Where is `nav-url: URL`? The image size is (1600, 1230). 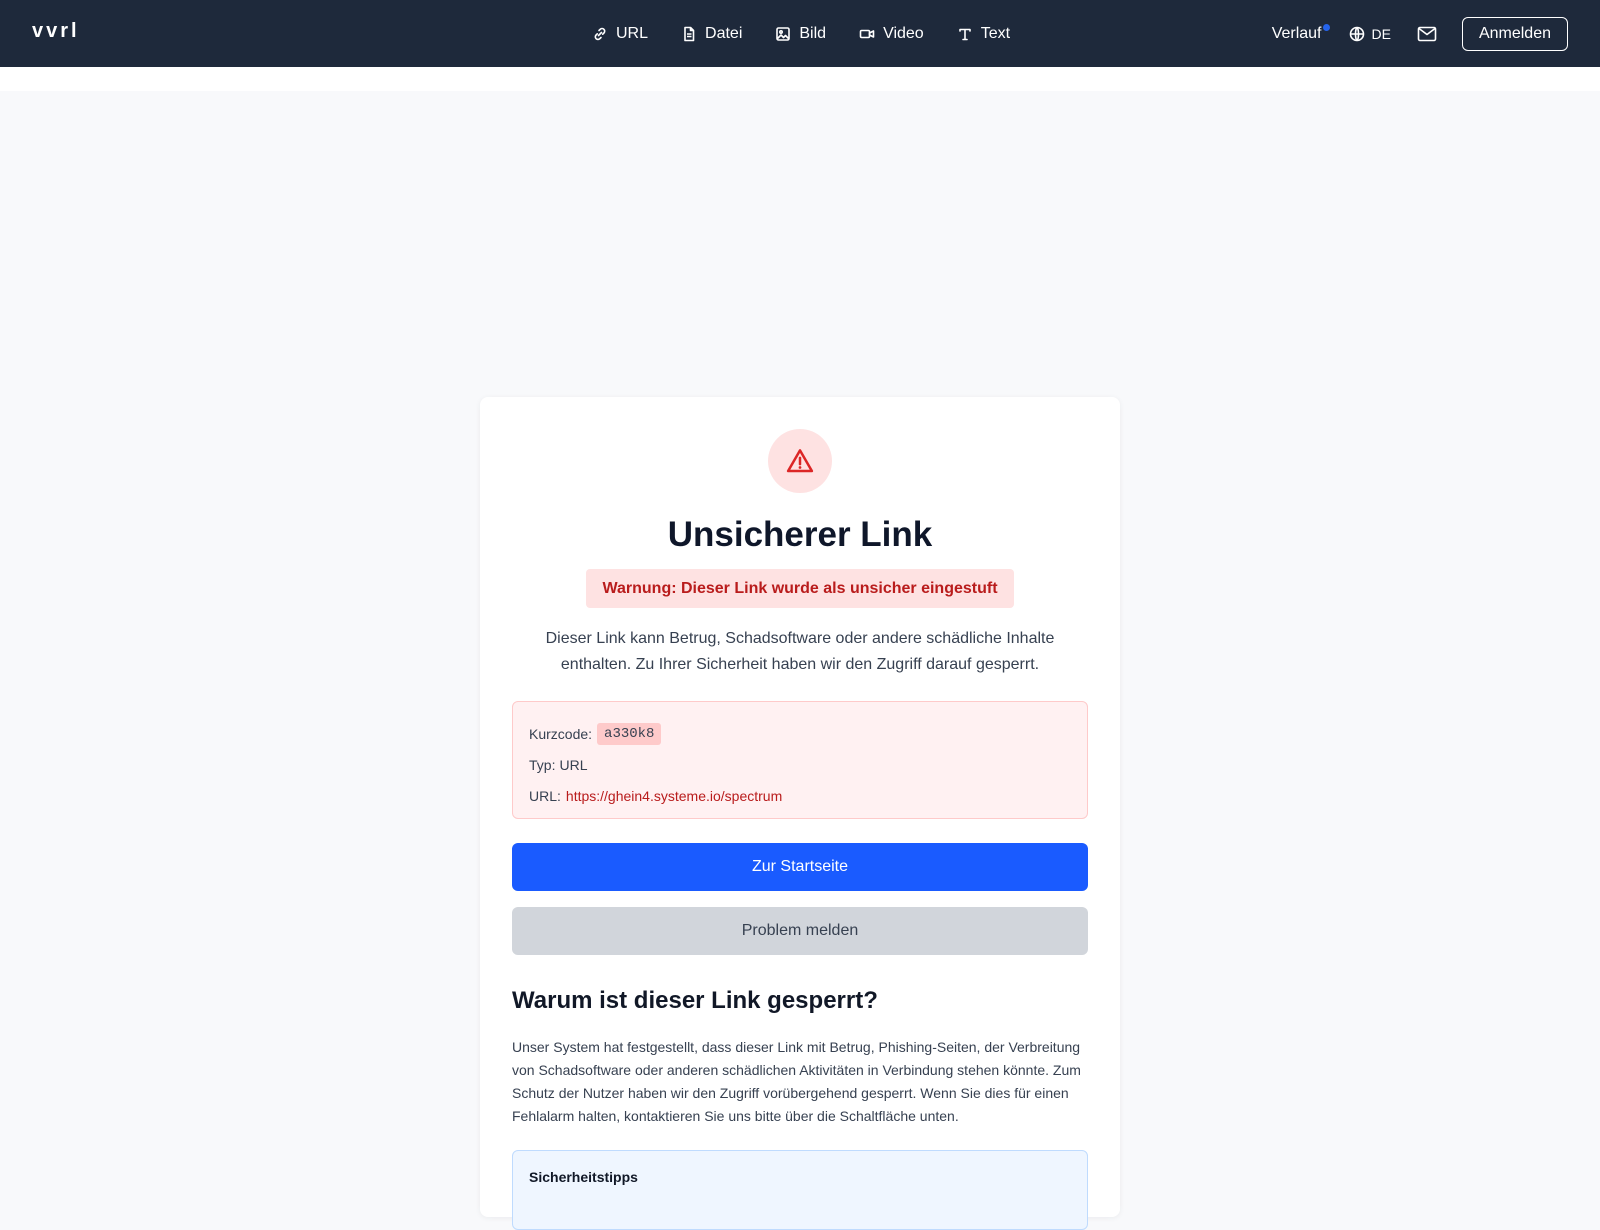 nav-url: URL is located at coordinates (620, 34).